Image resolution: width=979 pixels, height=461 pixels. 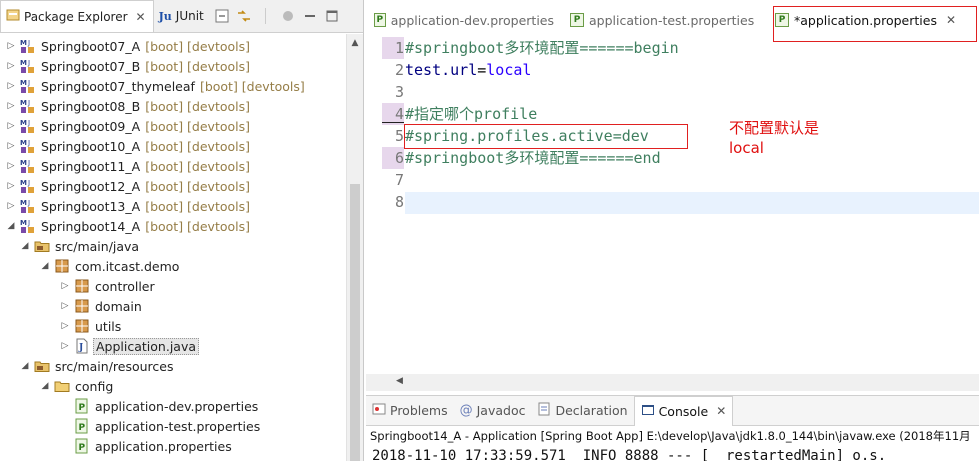 What do you see at coordinates (102, 306) in the screenshot?
I see `tree-item: ▷ domain` at bounding box center [102, 306].